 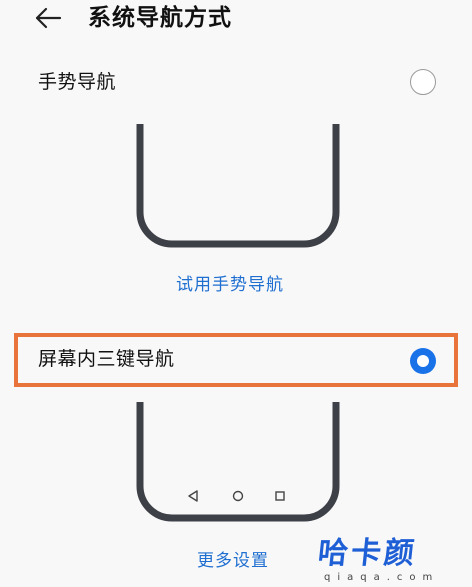 What do you see at coordinates (382, 577) in the screenshot?
I see `watermark-domain: qiaqa.com` at bounding box center [382, 577].